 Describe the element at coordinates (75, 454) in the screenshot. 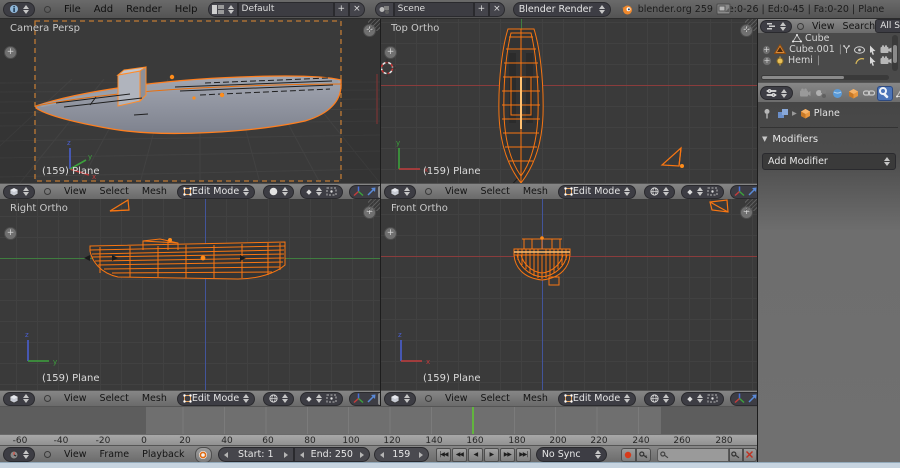

I see `timeline-menu-view: View` at that location.